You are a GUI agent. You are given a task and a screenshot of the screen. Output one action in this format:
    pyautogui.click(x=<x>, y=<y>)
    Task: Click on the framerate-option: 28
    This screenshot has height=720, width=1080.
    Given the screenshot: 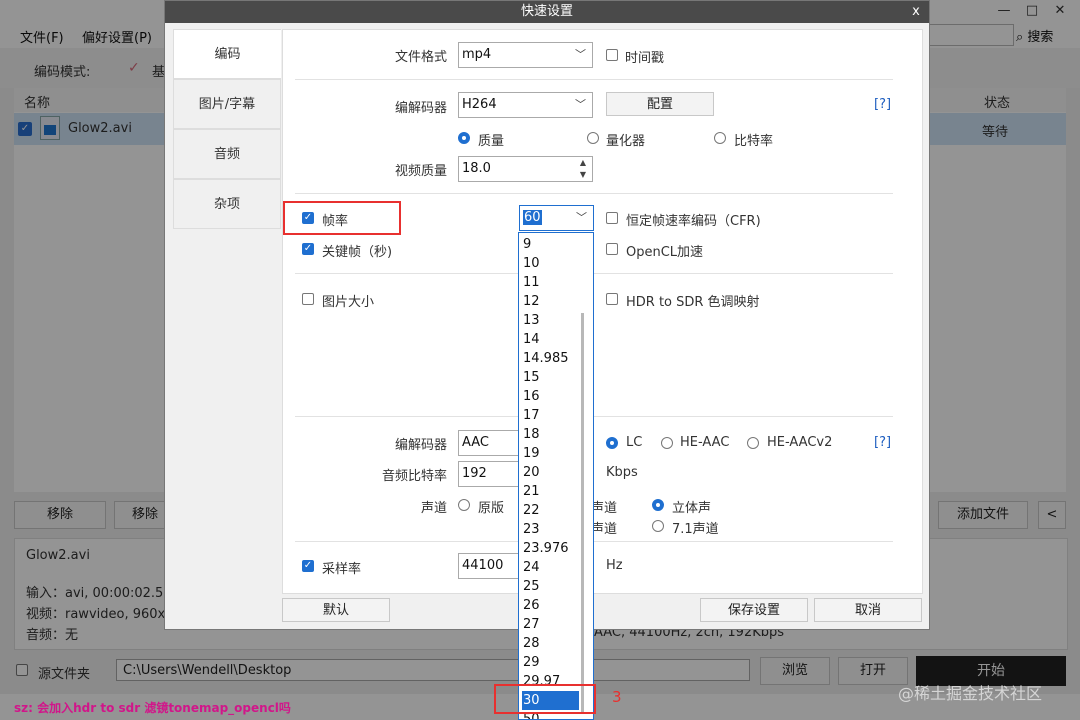 What is the action you would take?
    pyautogui.click(x=550, y=643)
    